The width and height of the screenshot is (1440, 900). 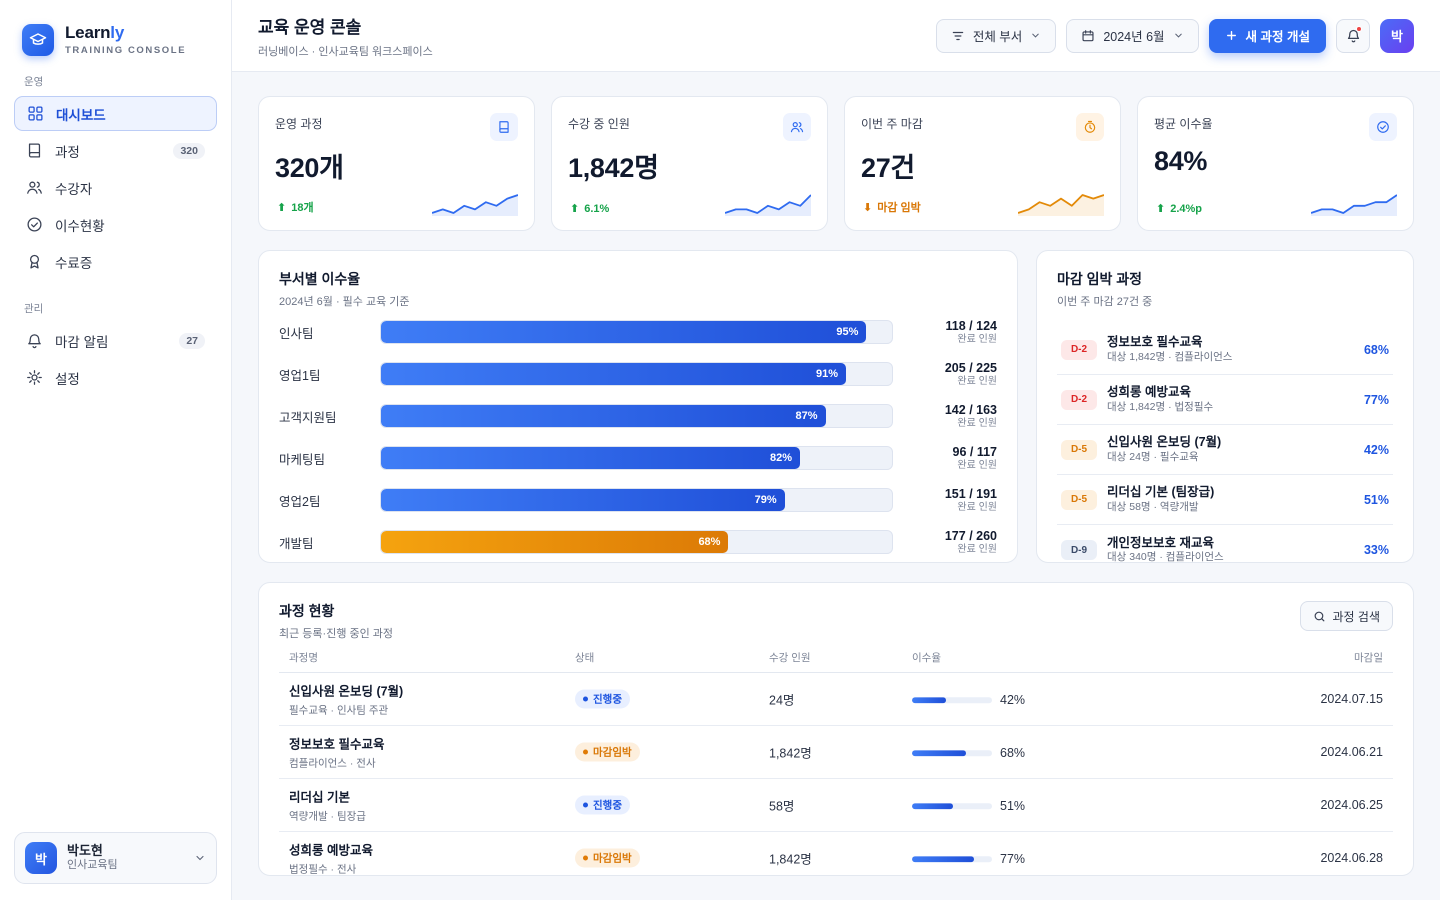 I want to click on table-row: 리더십 기본 역량개발 · 팀장급 진행중 58명 51% 2024.06.25, so click(x=836, y=805).